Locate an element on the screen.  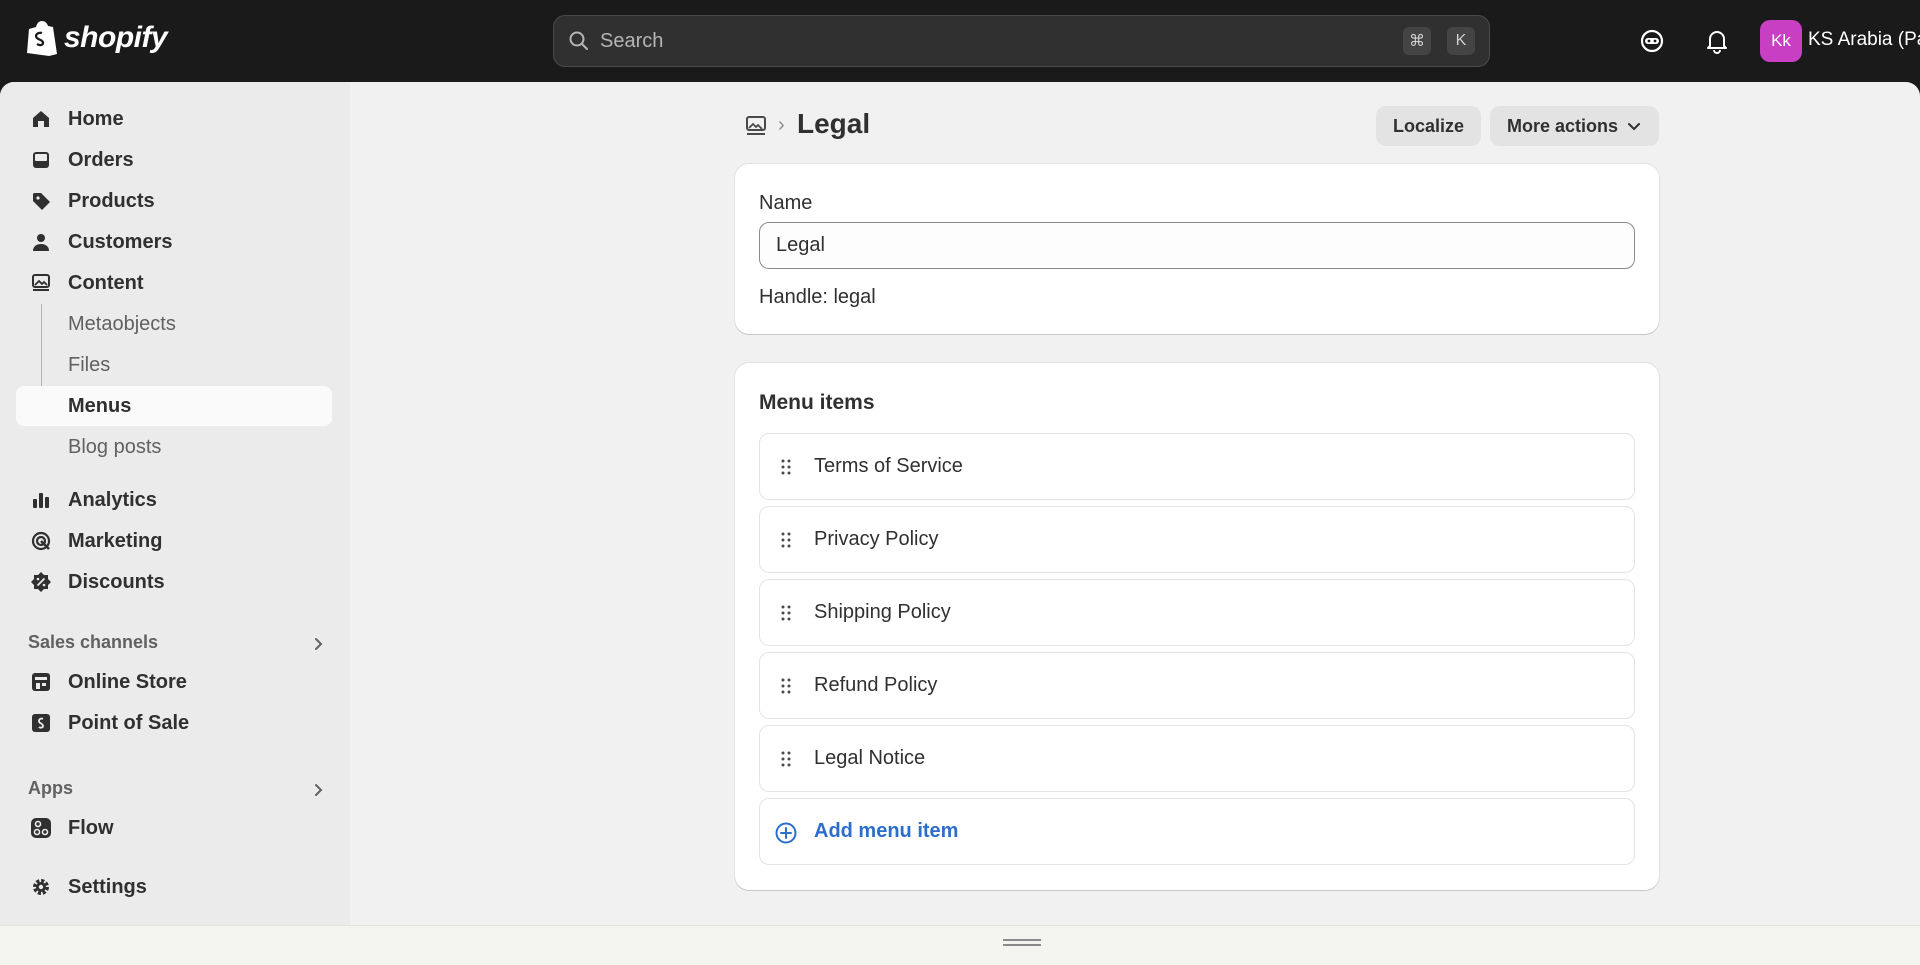
sidebar-item-label: Online Store is located at coordinates (127, 681).